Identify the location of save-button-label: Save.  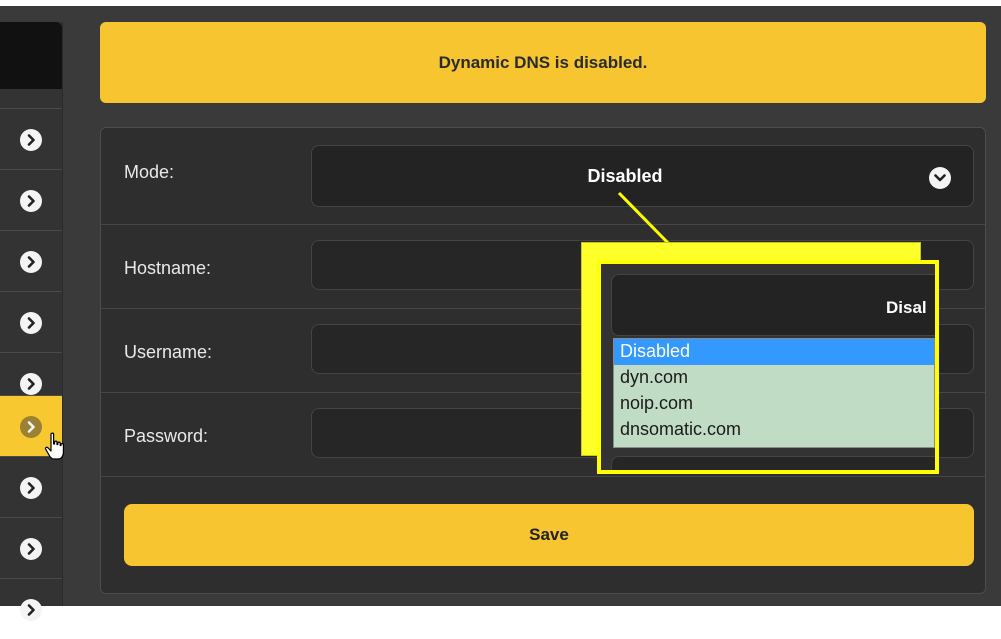
(549, 534).